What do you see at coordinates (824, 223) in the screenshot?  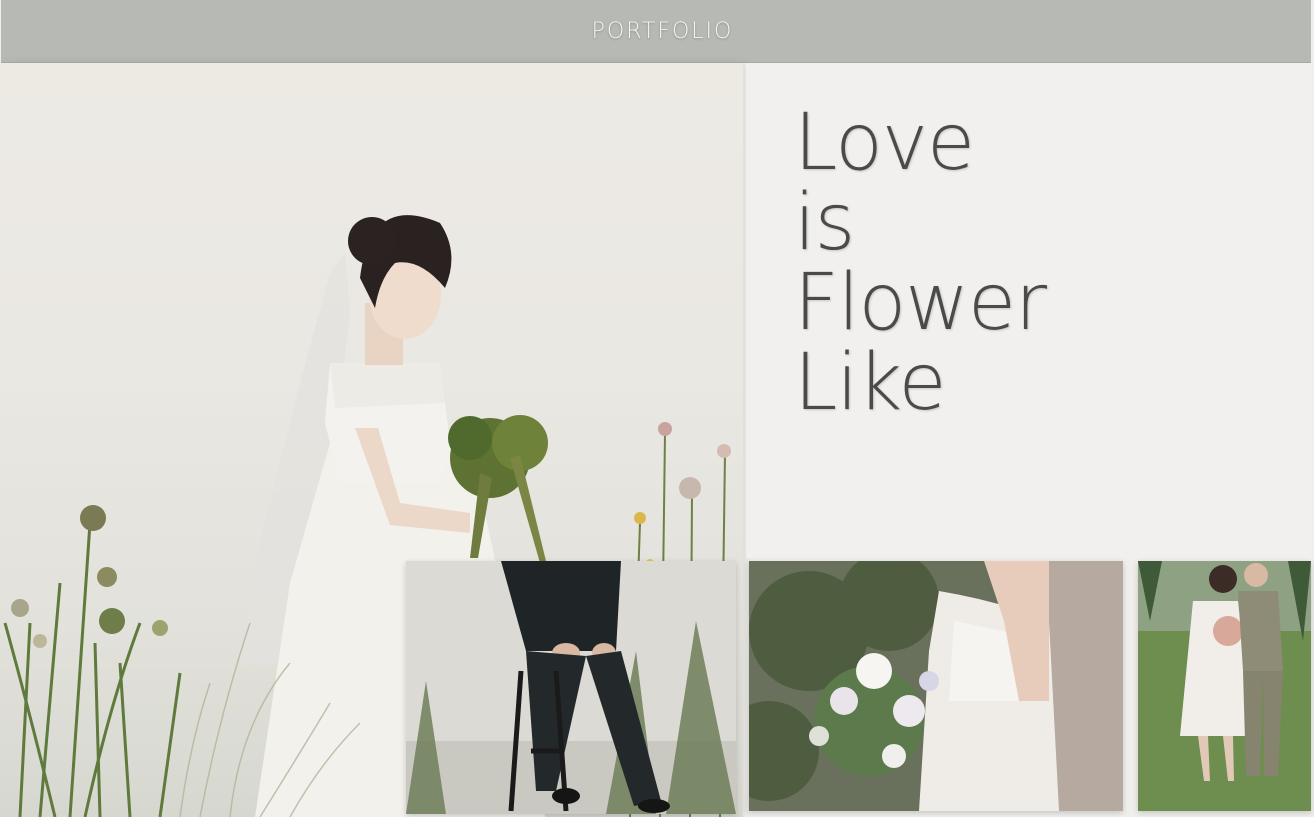 I see `headline-word-is: is` at bounding box center [824, 223].